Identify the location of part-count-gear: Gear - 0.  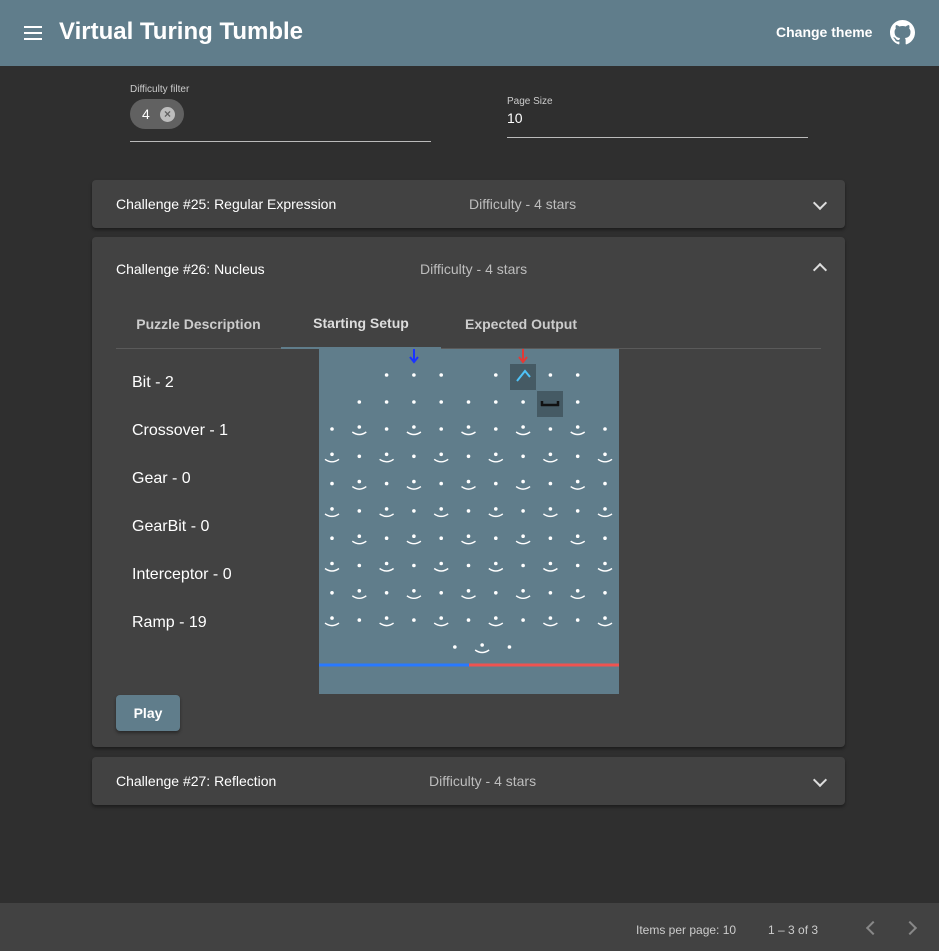
(161, 478).